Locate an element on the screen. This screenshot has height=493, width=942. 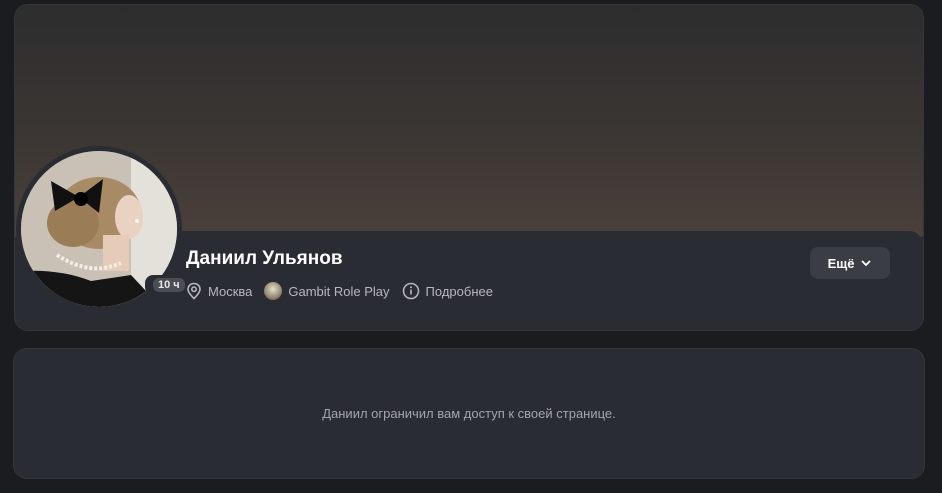
chevron-down-icon is located at coordinates (866, 263).